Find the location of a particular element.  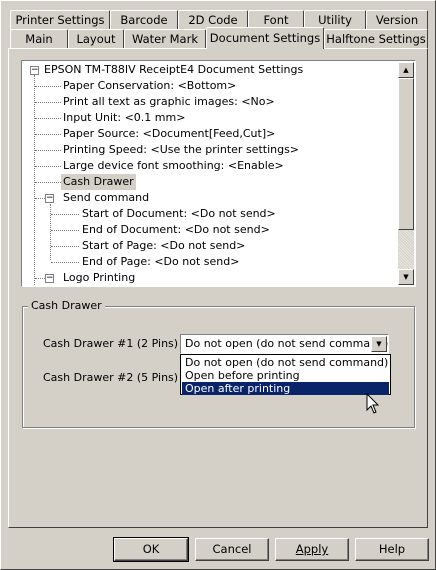

tab-layout: Layout is located at coordinates (96, 39).